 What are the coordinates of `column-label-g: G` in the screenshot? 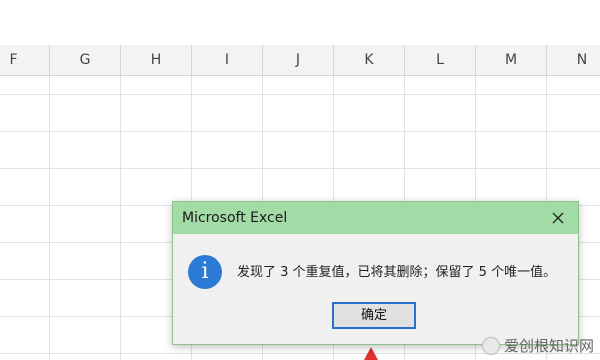 It's located at (85, 60).